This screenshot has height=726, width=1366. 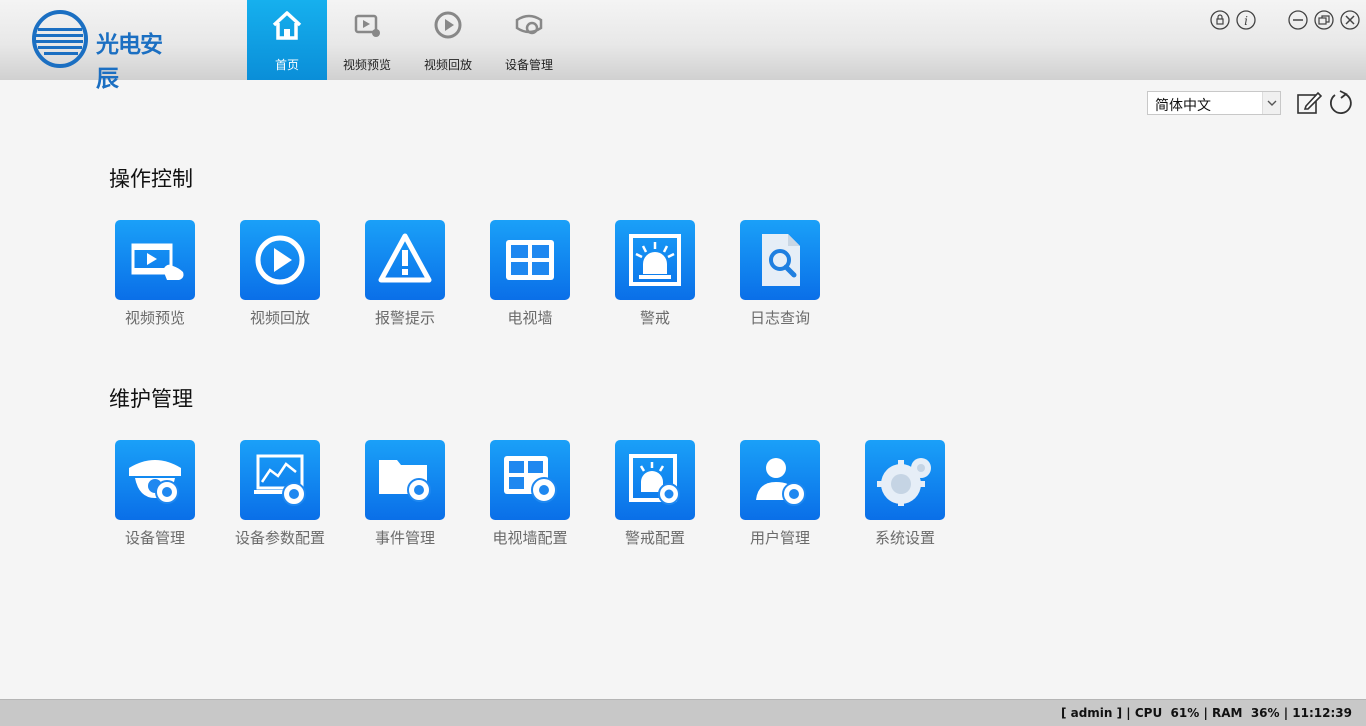 I want to click on log-search-icon, so click(x=781, y=260).